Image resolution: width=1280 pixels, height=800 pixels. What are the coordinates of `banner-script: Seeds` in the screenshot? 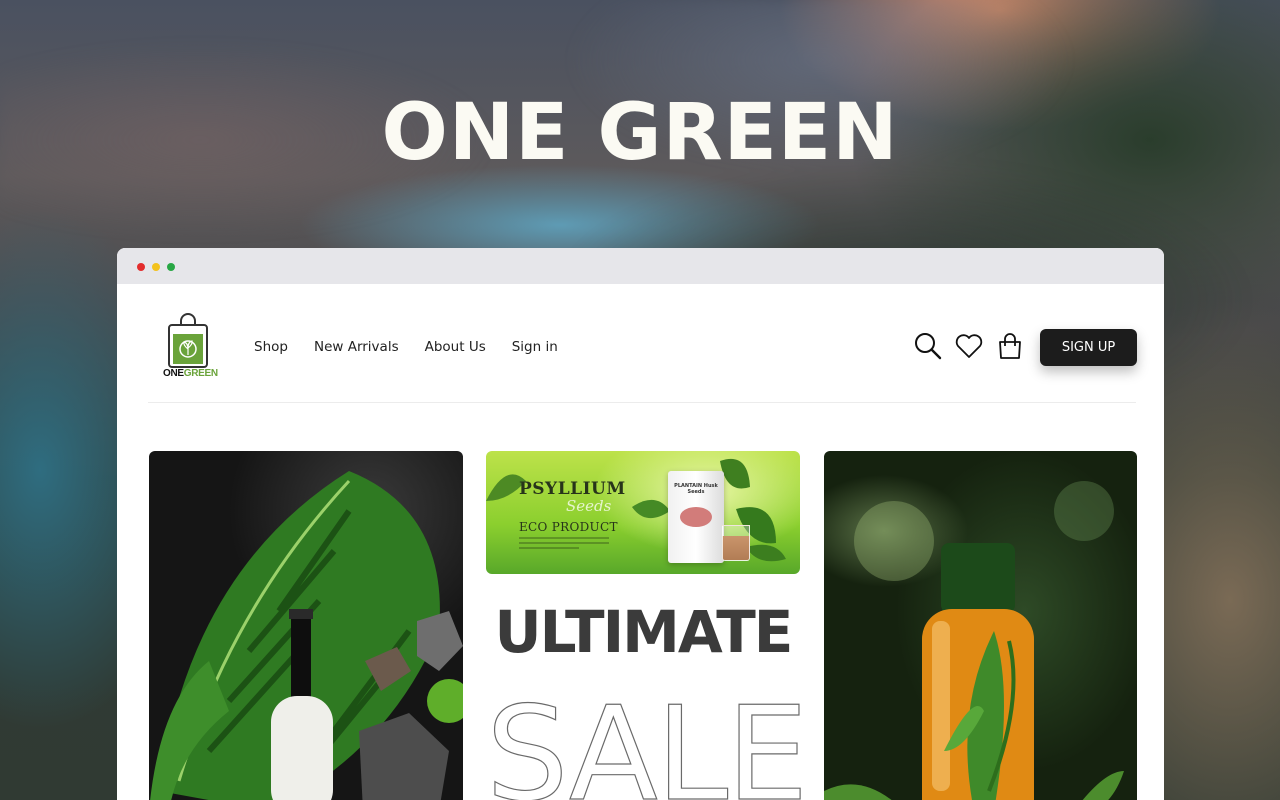 It's located at (589, 506).